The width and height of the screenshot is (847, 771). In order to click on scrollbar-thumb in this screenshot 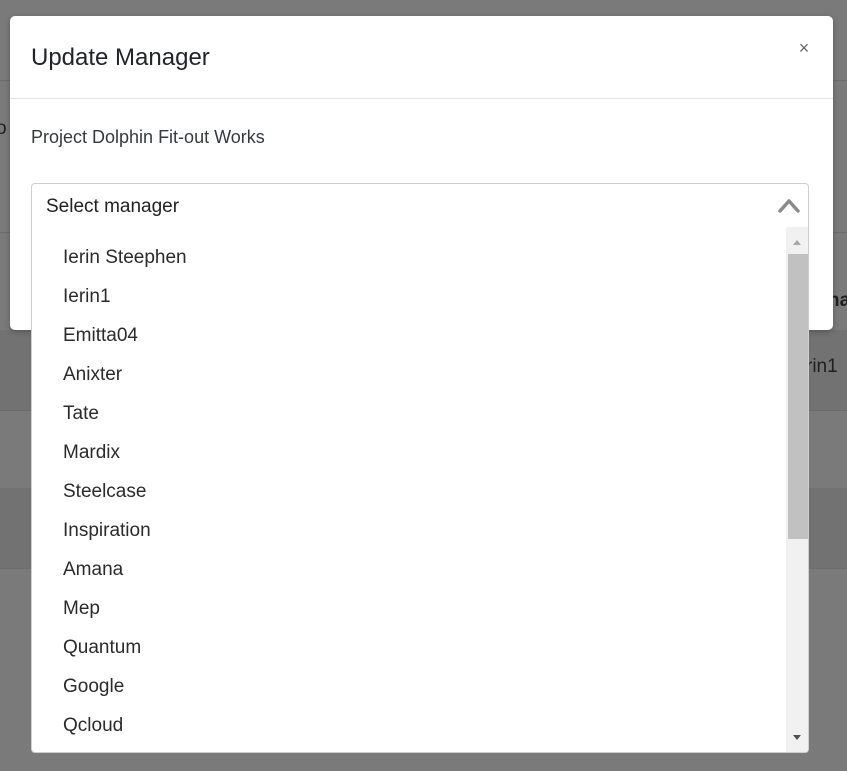, I will do `click(798, 396)`.